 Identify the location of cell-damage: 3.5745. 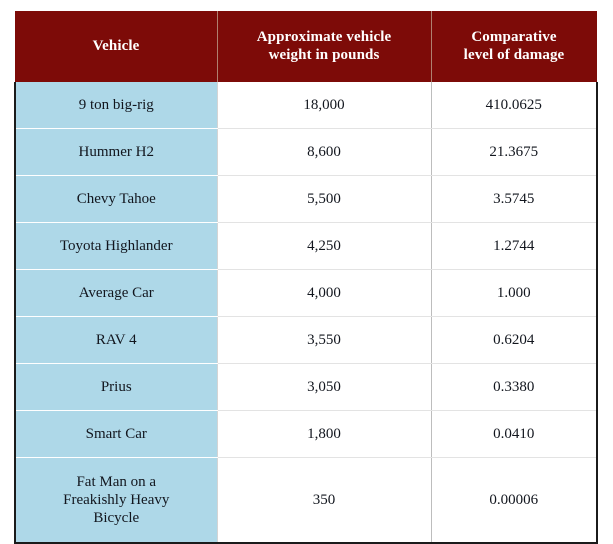
(514, 199).